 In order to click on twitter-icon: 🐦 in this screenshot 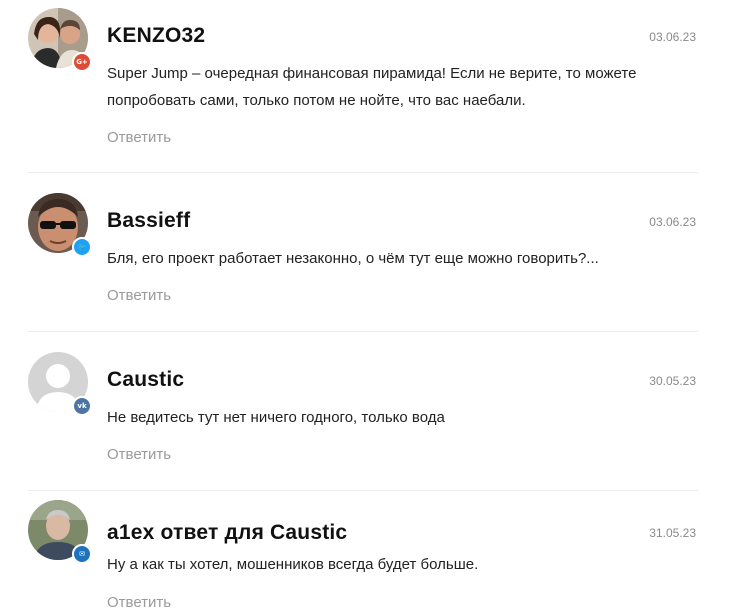, I will do `click(82, 247)`.